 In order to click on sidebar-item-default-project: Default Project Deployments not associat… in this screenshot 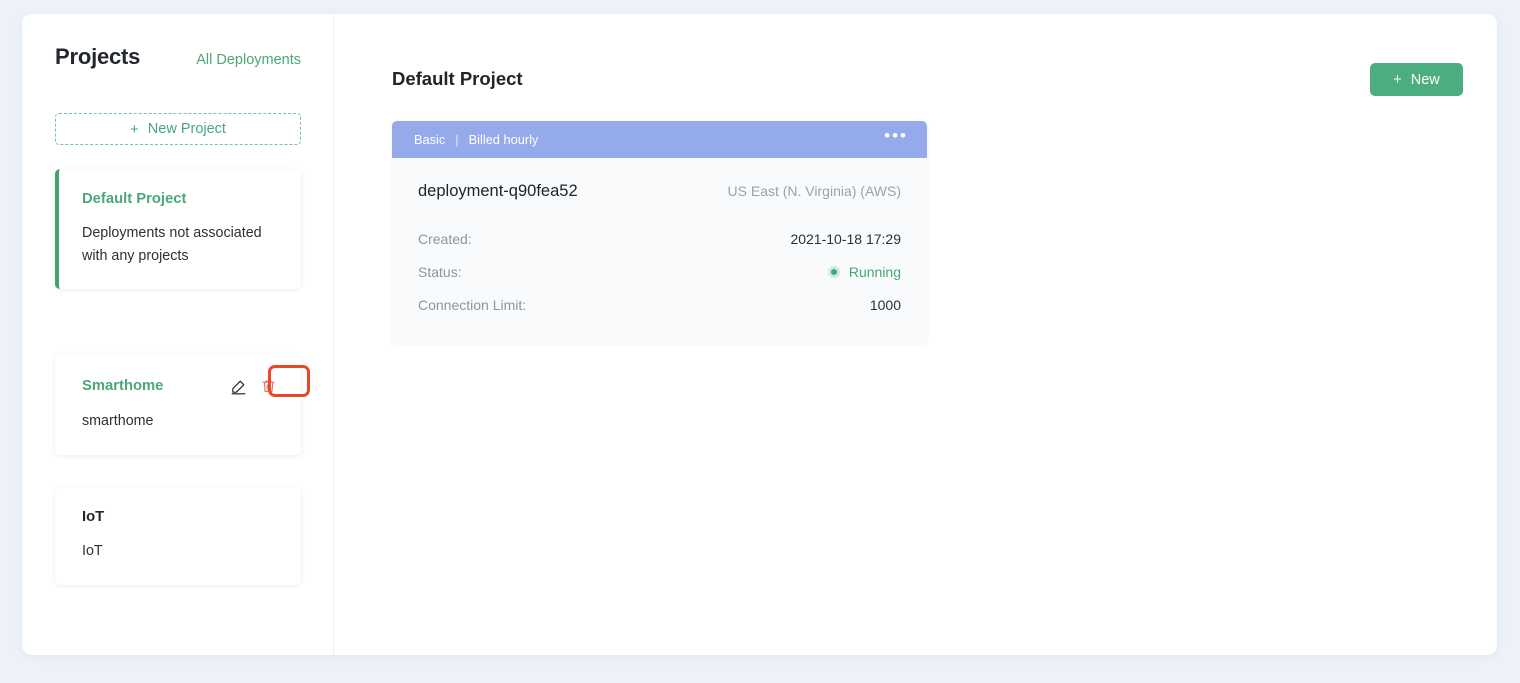, I will do `click(178, 229)`.